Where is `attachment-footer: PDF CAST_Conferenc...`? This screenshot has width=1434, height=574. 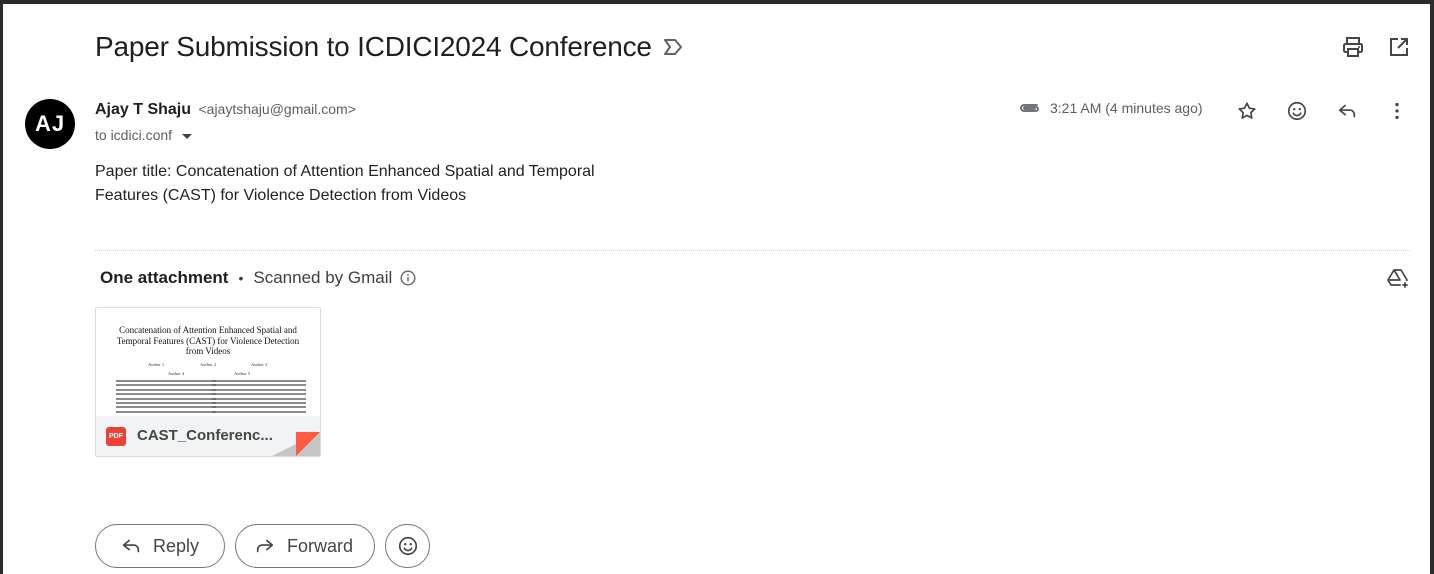
attachment-footer: PDF CAST_Conferenc... is located at coordinates (208, 436).